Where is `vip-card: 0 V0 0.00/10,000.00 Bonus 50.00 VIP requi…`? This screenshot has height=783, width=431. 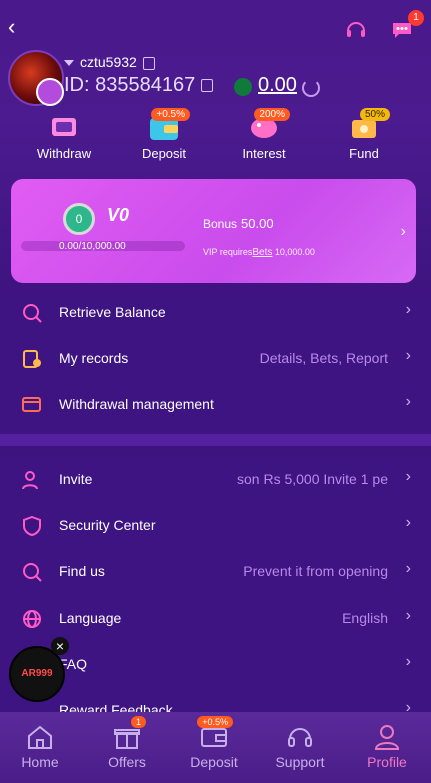
vip-card: 0 V0 0.00/10,000.00 Bonus 50.00 VIP requi… is located at coordinates (213, 231).